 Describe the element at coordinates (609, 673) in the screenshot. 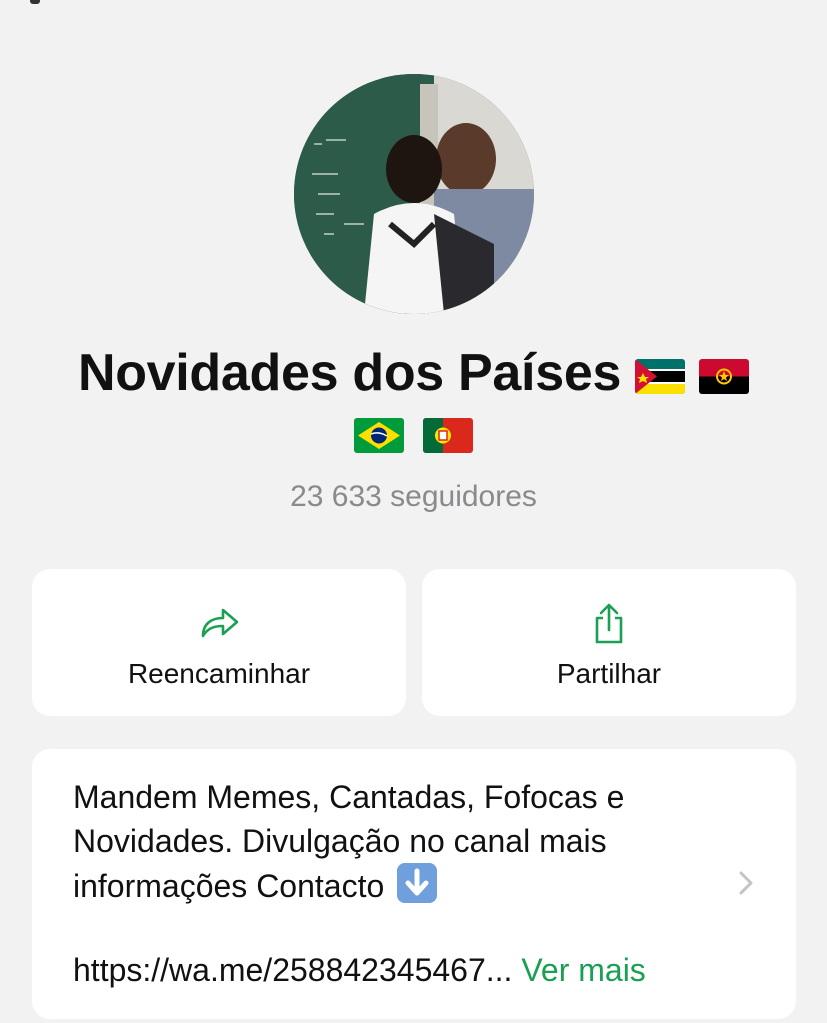

I see `share-label: Partilhar` at that location.